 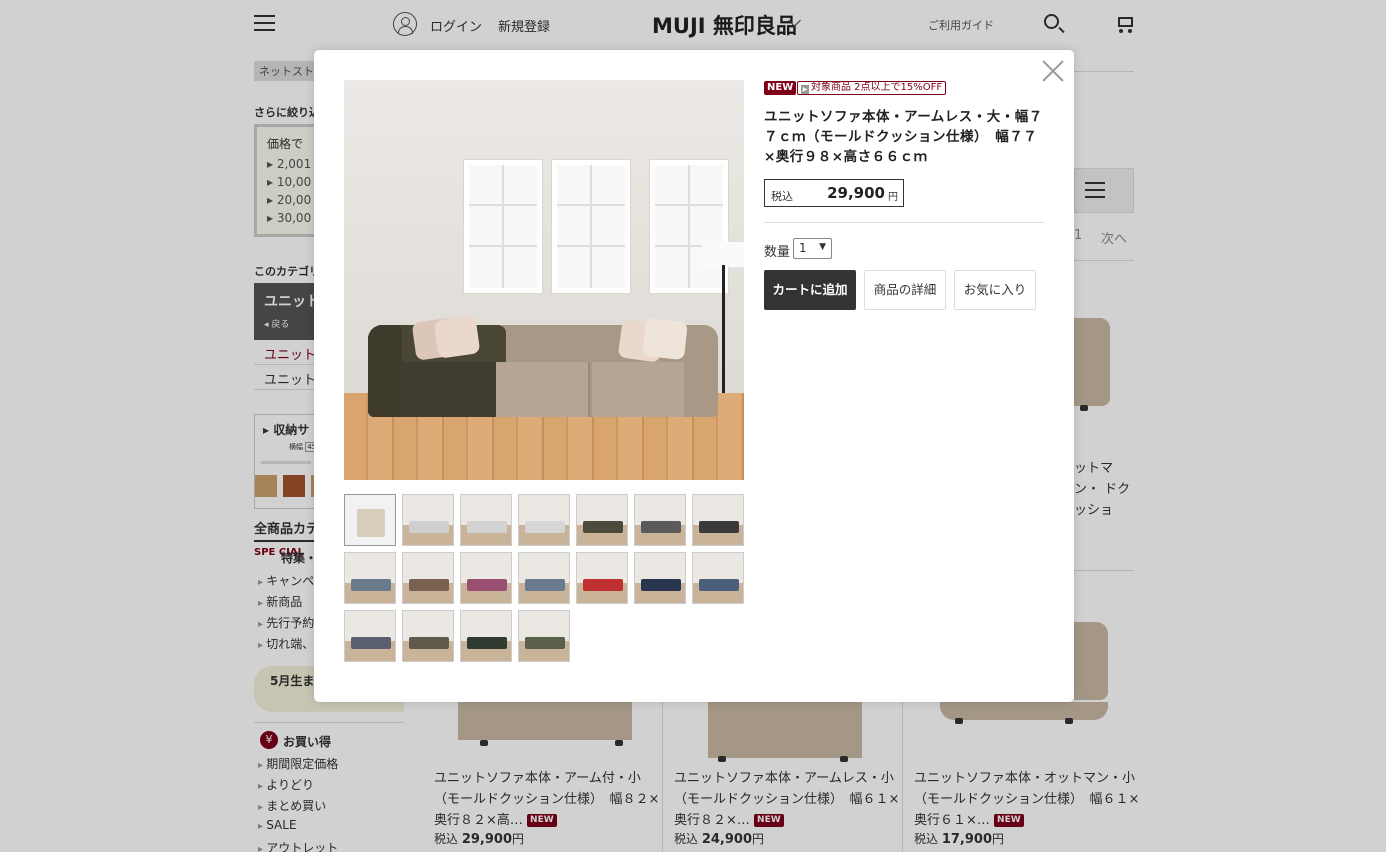 What do you see at coordinates (544, 280) in the screenshot?
I see `main-product-image` at bounding box center [544, 280].